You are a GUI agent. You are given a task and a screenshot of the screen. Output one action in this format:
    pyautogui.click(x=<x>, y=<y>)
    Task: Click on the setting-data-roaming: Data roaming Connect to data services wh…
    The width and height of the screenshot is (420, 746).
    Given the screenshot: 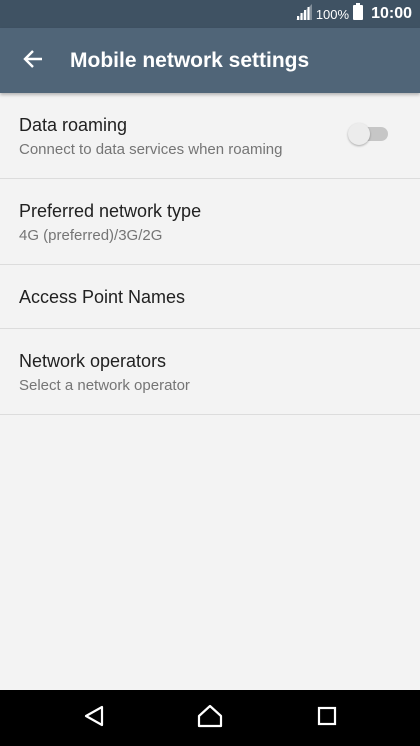 What is the action you would take?
    pyautogui.click(x=210, y=136)
    